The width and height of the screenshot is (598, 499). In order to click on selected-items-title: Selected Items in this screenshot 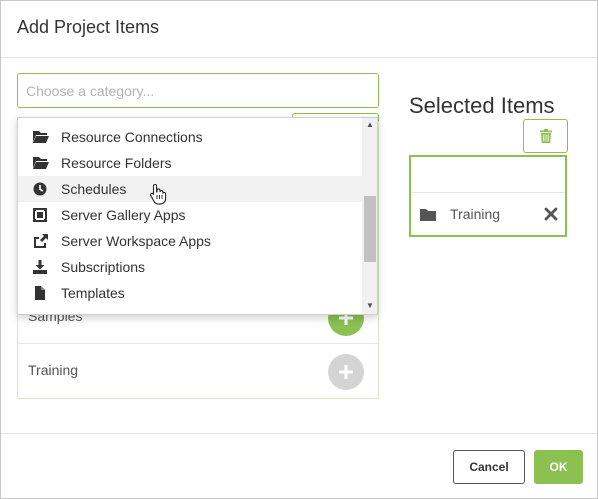, I will do `click(482, 105)`.